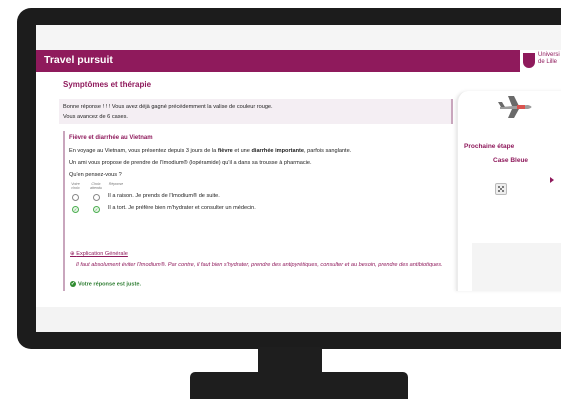 This screenshot has height=399, width=561. Describe the element at coordinates (298, 61) in the screenshot. I see `app-header: Travel pursuit Universi de Lille` at that location.